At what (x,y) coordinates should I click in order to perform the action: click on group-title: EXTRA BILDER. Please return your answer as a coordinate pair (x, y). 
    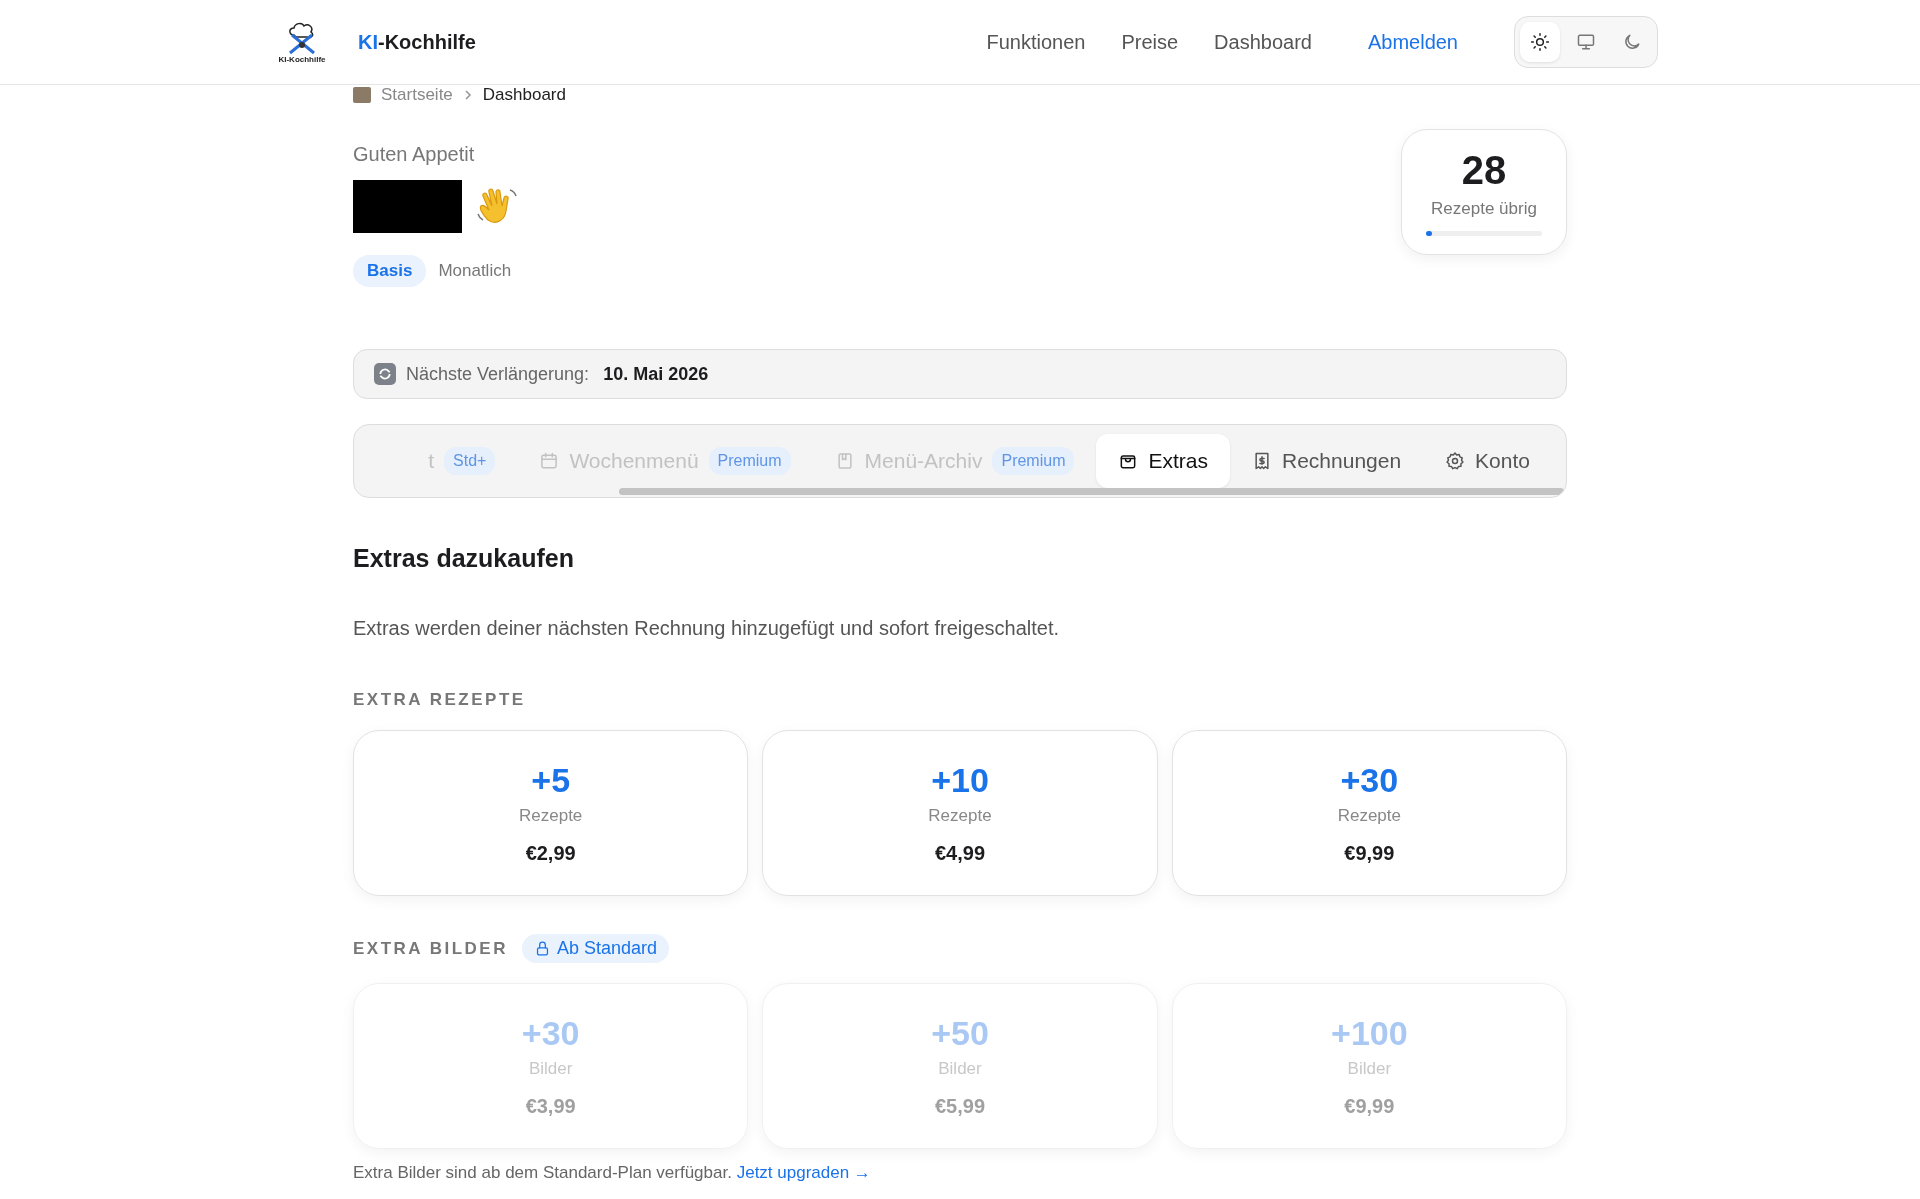
    Looking at the image, I should click on (430, 948).